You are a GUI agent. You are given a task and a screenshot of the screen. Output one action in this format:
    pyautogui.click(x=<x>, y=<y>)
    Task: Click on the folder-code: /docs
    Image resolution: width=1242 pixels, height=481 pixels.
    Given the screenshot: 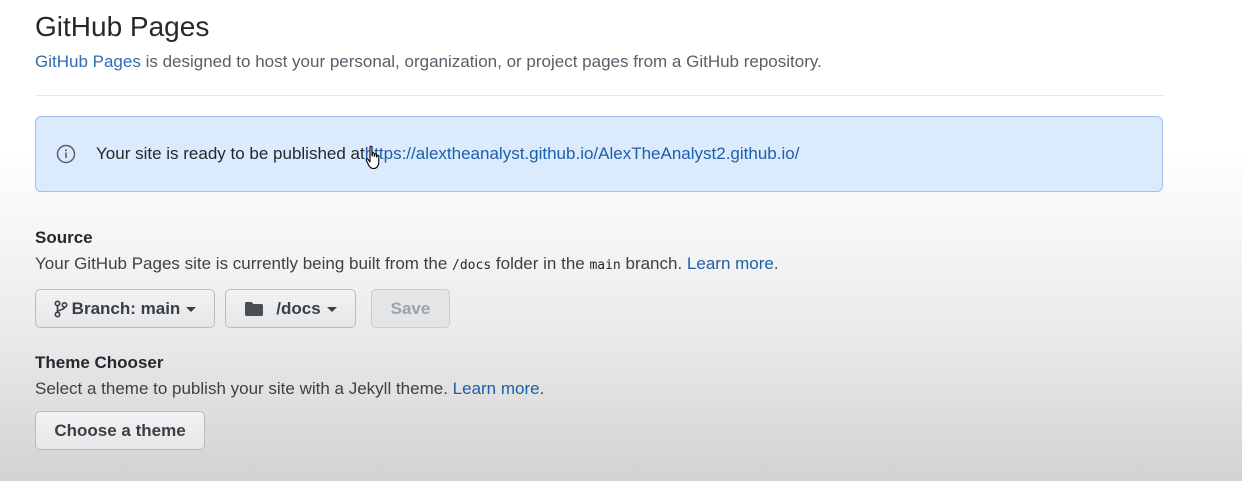 What is the action you would take?
    pyautogui.click(x=472, y=265)
    